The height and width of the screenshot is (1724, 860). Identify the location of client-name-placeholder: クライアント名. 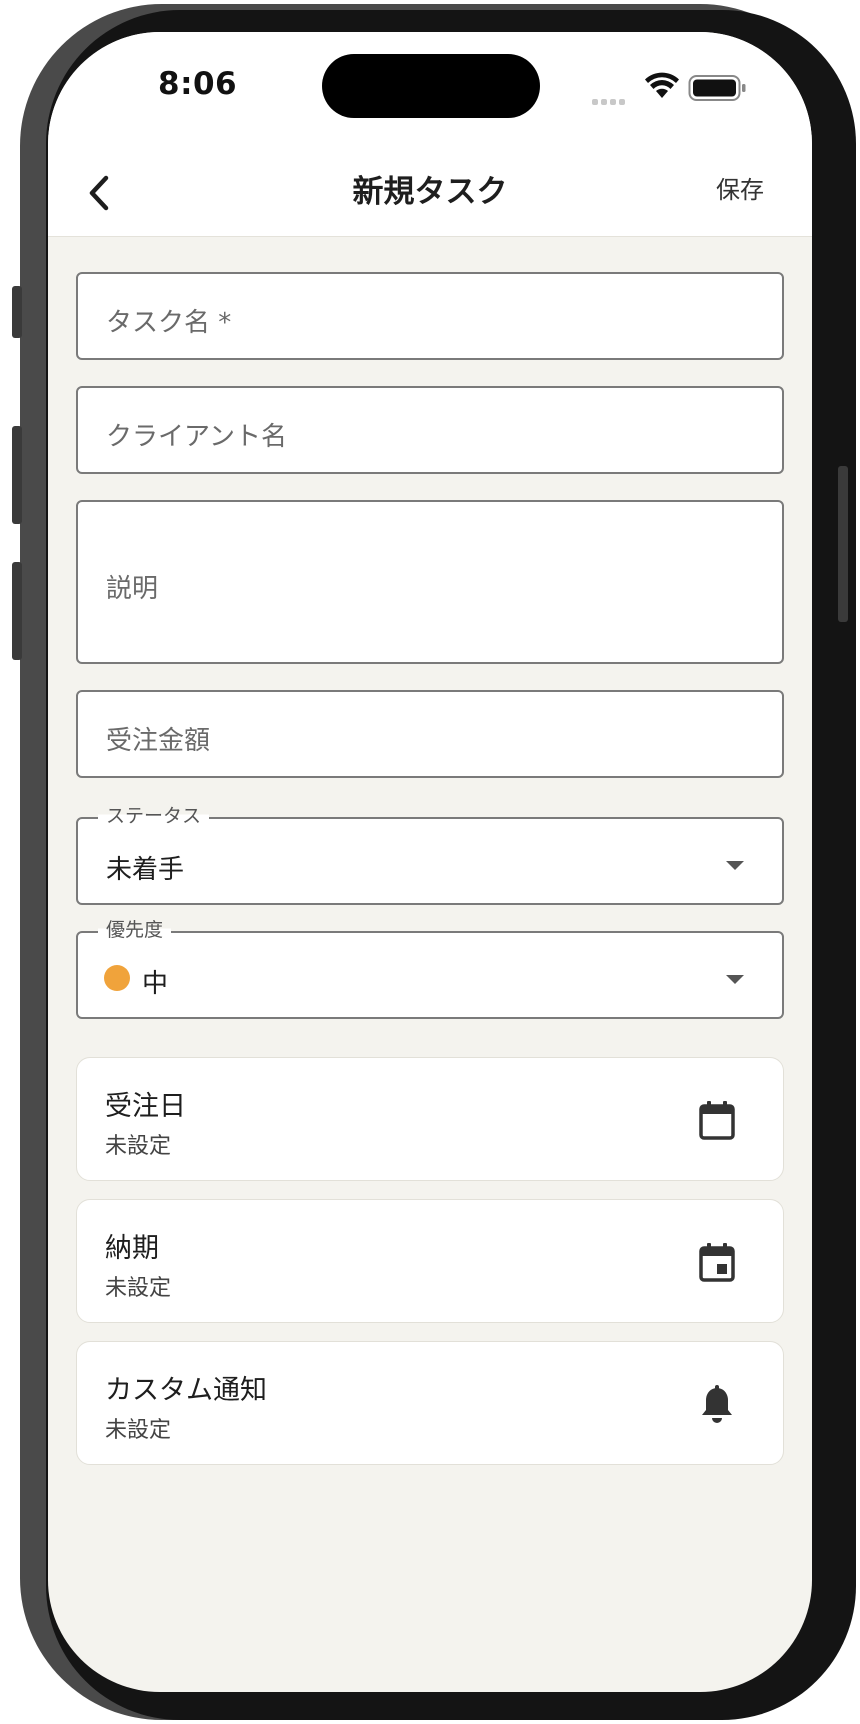
(196, 437).